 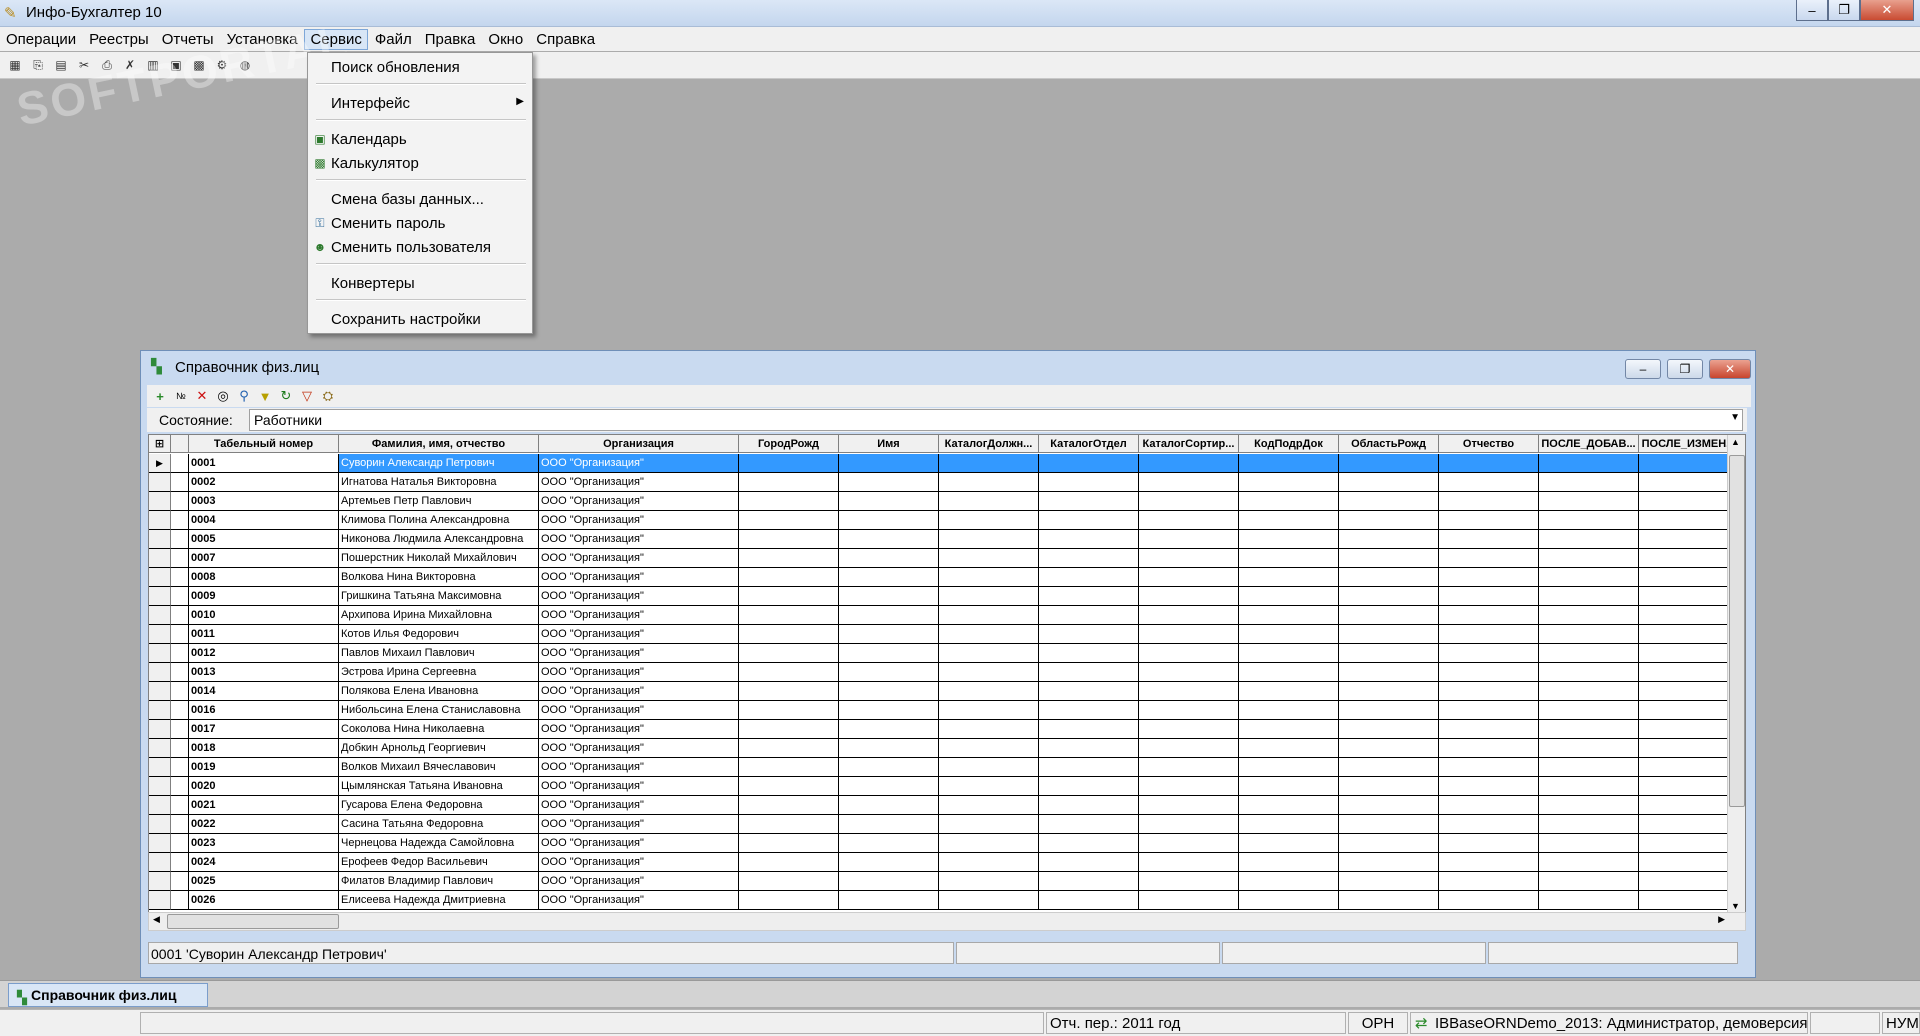 I want to click on child-minimize-button: –, so click(x=1643, y=369).